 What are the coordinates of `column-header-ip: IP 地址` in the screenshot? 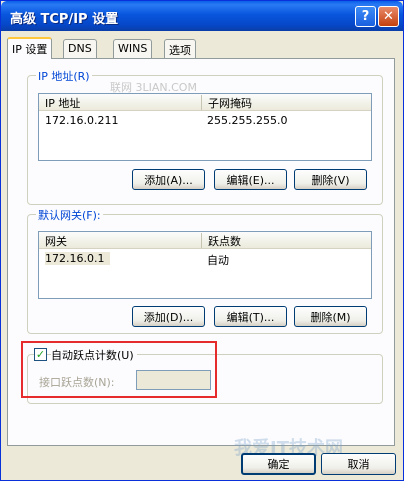 It's located at (120, 102).